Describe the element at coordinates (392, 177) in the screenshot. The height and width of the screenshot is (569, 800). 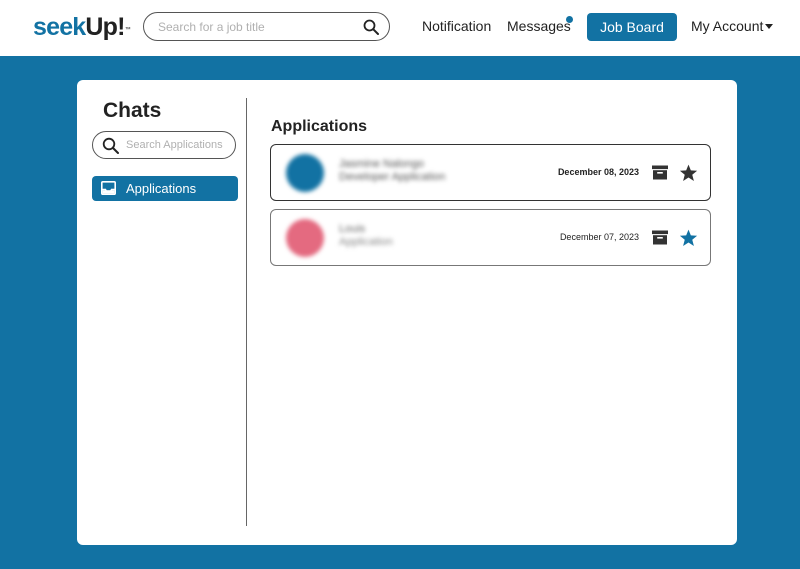
I see `application-subtitle: Developer Application` at that location.